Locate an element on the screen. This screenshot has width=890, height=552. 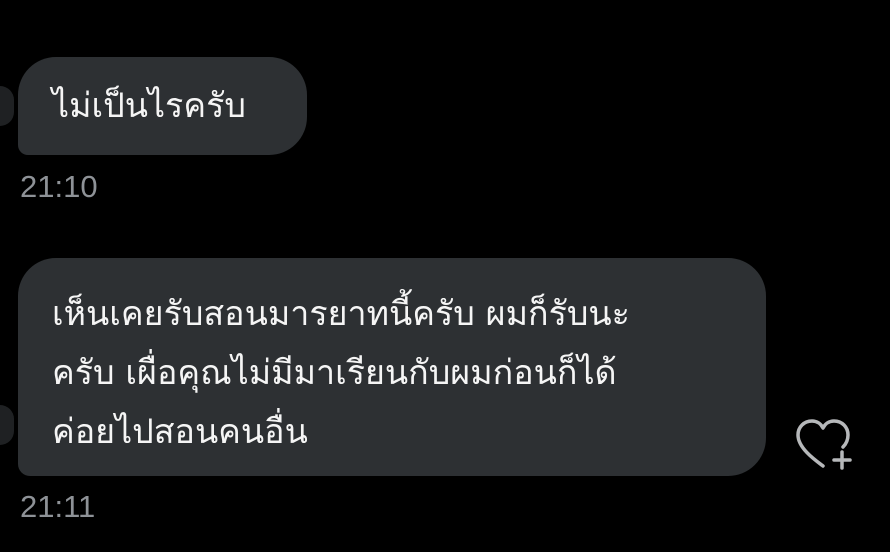
message-timestamp: 21:11 is located at coordinates (58, 506).